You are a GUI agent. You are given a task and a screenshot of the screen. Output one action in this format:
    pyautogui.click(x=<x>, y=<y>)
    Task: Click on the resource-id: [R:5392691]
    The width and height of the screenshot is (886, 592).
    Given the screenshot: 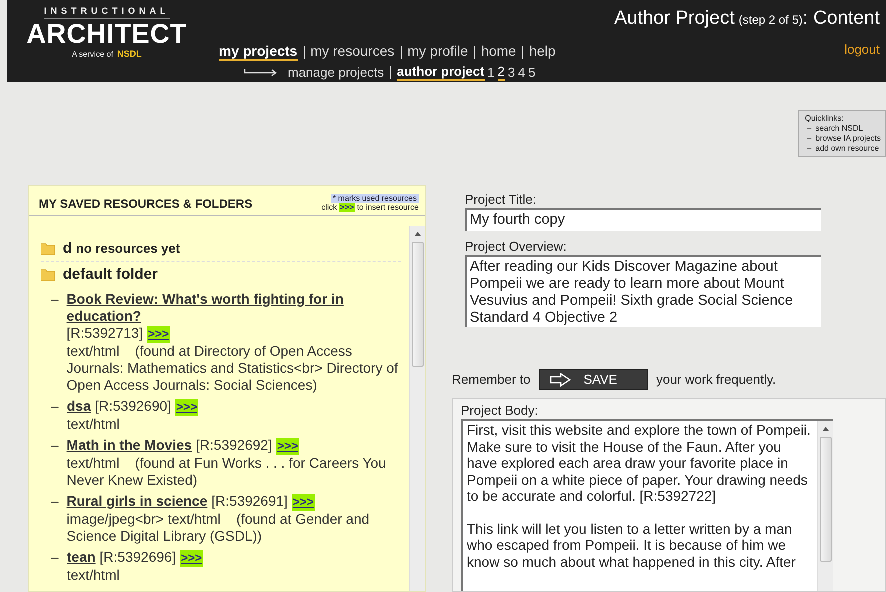 What is the action you would take?
    pyautogui.click(x=250, y=501)
    